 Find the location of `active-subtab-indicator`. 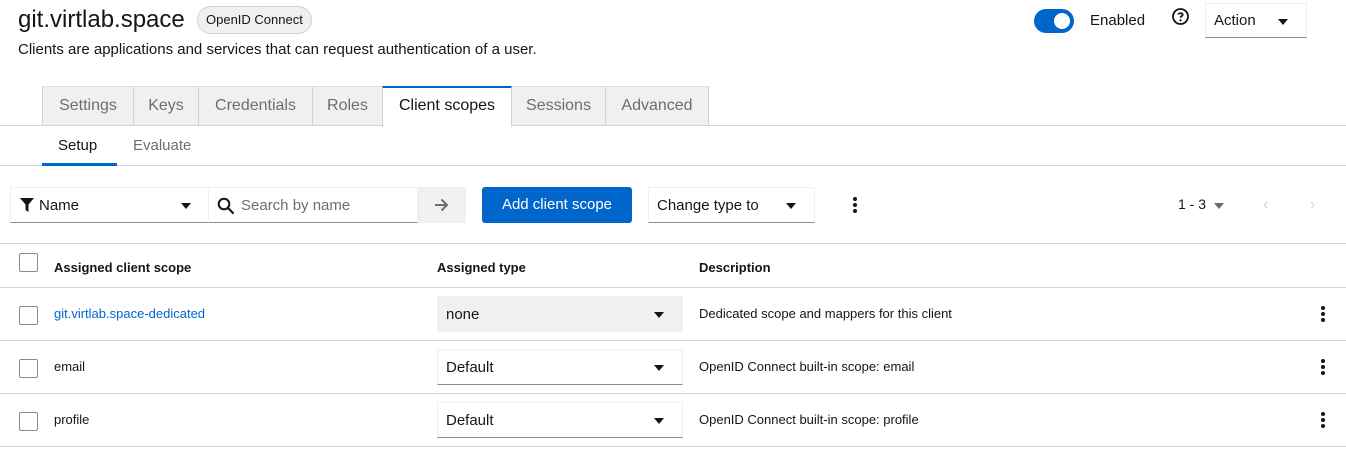

active-subtab-indicator is located at coordinates (79, 164).